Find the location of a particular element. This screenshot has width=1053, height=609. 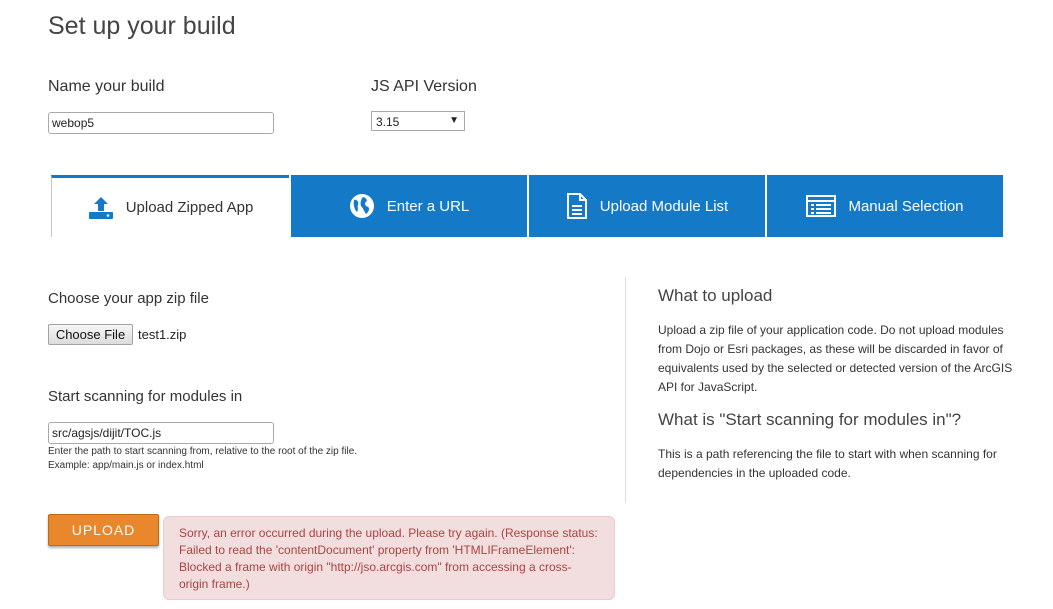

tab-enter-url: Enter a URL is located at coordinates (409, 206).